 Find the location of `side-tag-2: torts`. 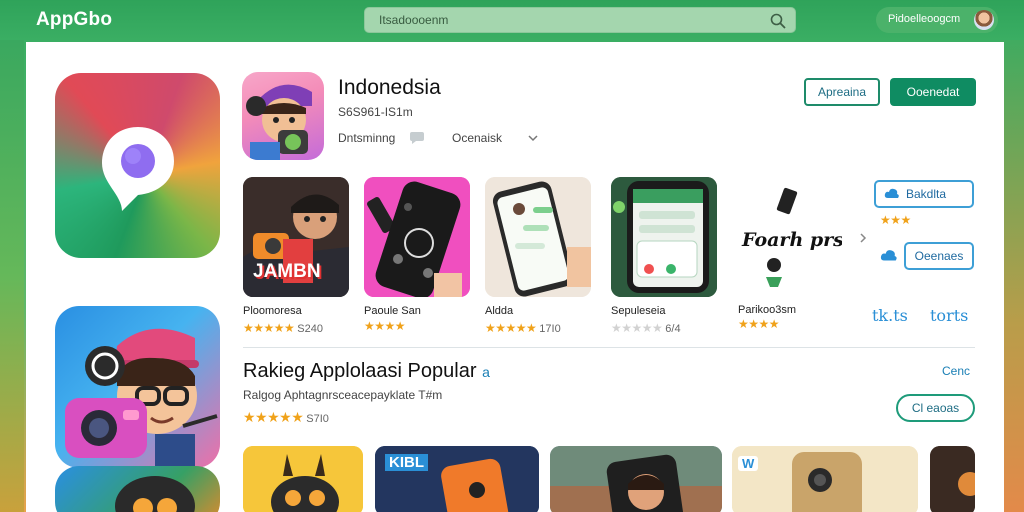

side-tag-2: torts is located at coordinates (949, 315).